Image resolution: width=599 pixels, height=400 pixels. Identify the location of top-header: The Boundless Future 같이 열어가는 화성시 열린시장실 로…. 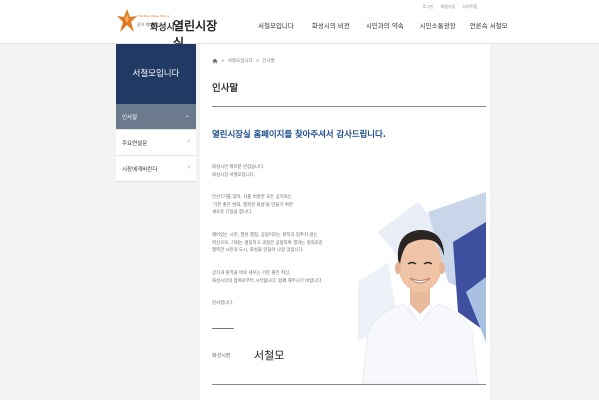
(299, 25).